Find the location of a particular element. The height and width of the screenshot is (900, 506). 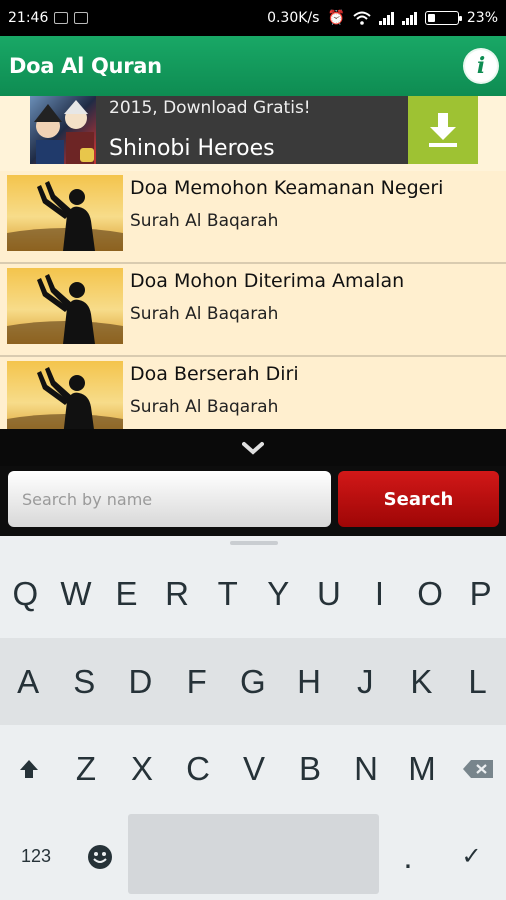

key-p: P is located at coordinates (480, 594).